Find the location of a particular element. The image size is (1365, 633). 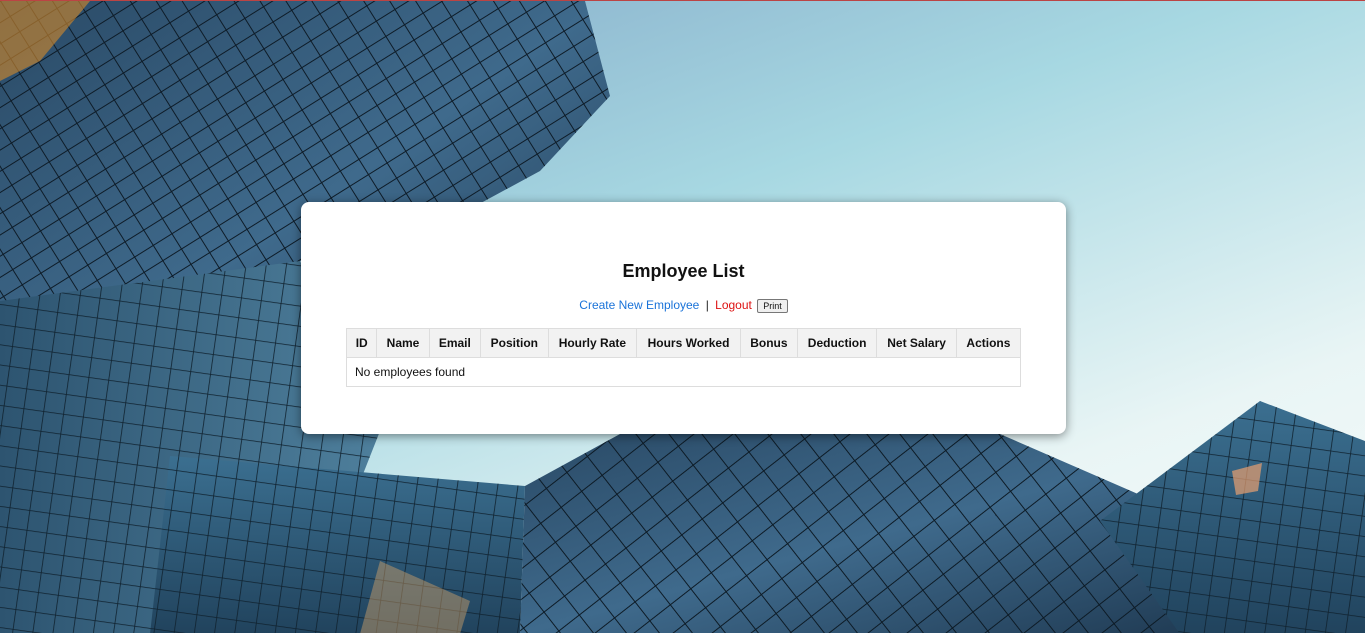

column-header-hours-worked: Hours Worked is located at coordinates (688, 343).